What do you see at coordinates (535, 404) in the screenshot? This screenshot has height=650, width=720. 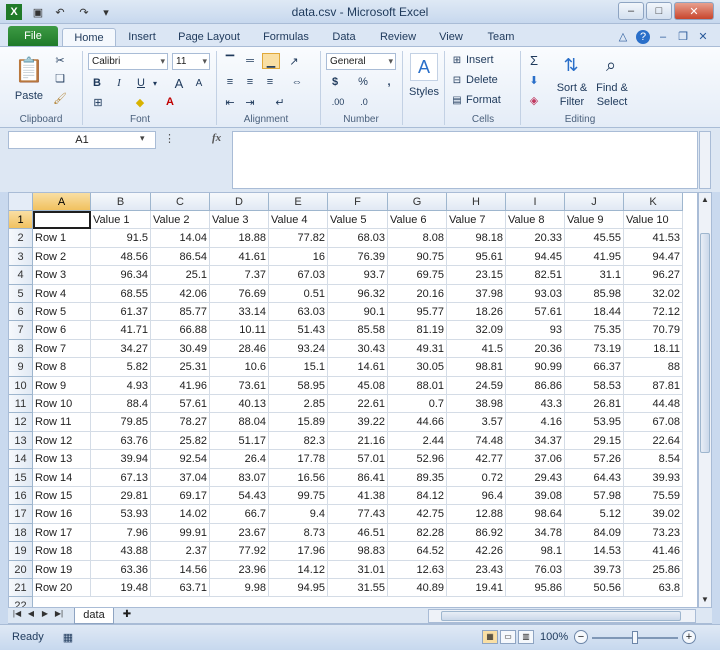 I see `table-cell: 43.3` at bounding box center [535, 404].